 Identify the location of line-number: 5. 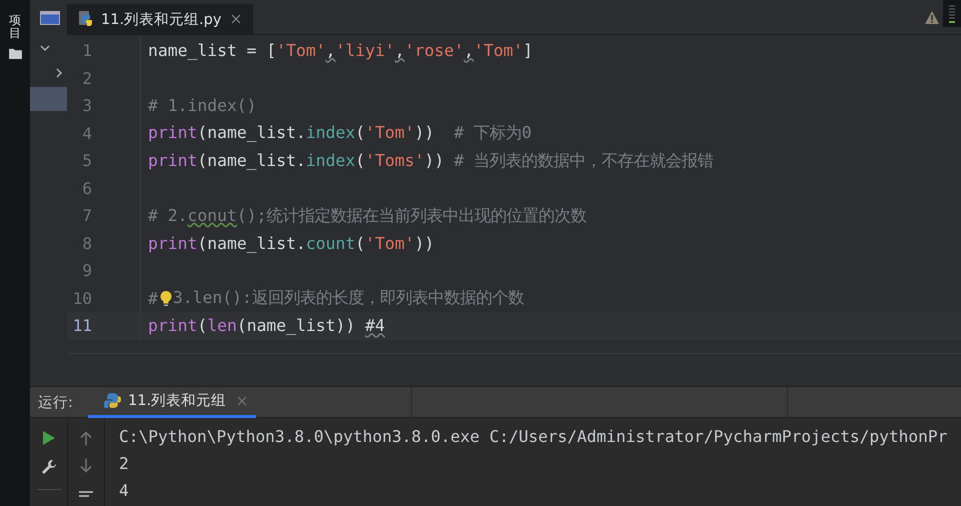
(86, 160).